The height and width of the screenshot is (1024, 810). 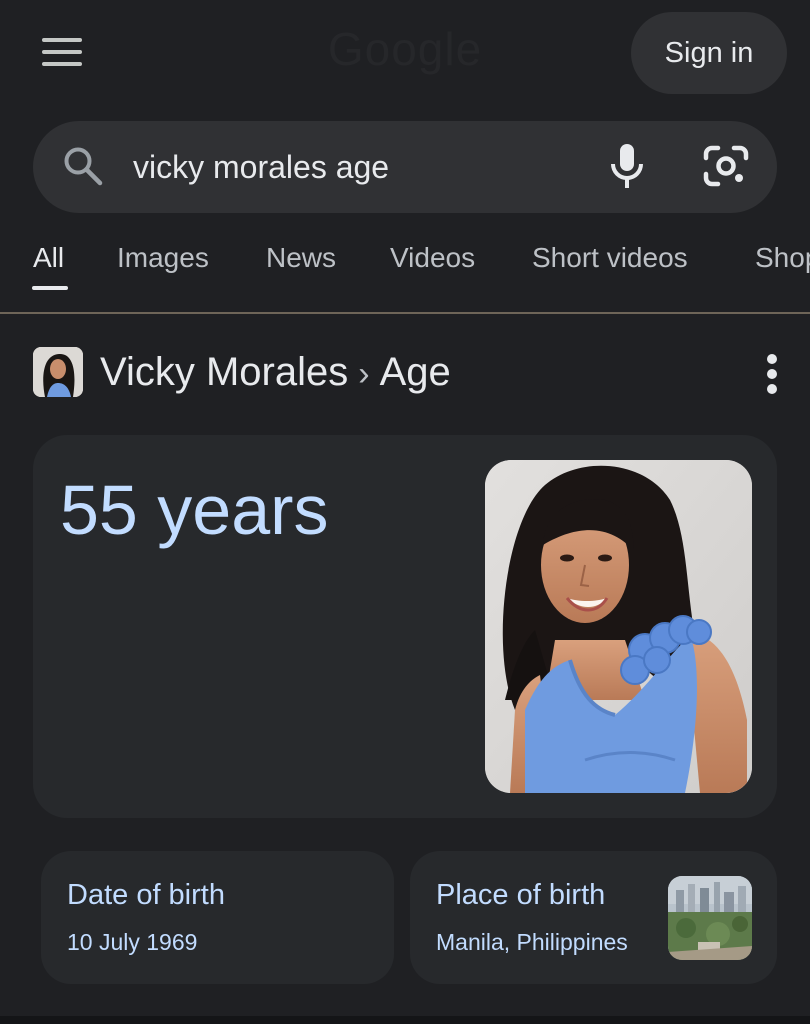 I want to click on portrait-image, so click(x=618, y=626).